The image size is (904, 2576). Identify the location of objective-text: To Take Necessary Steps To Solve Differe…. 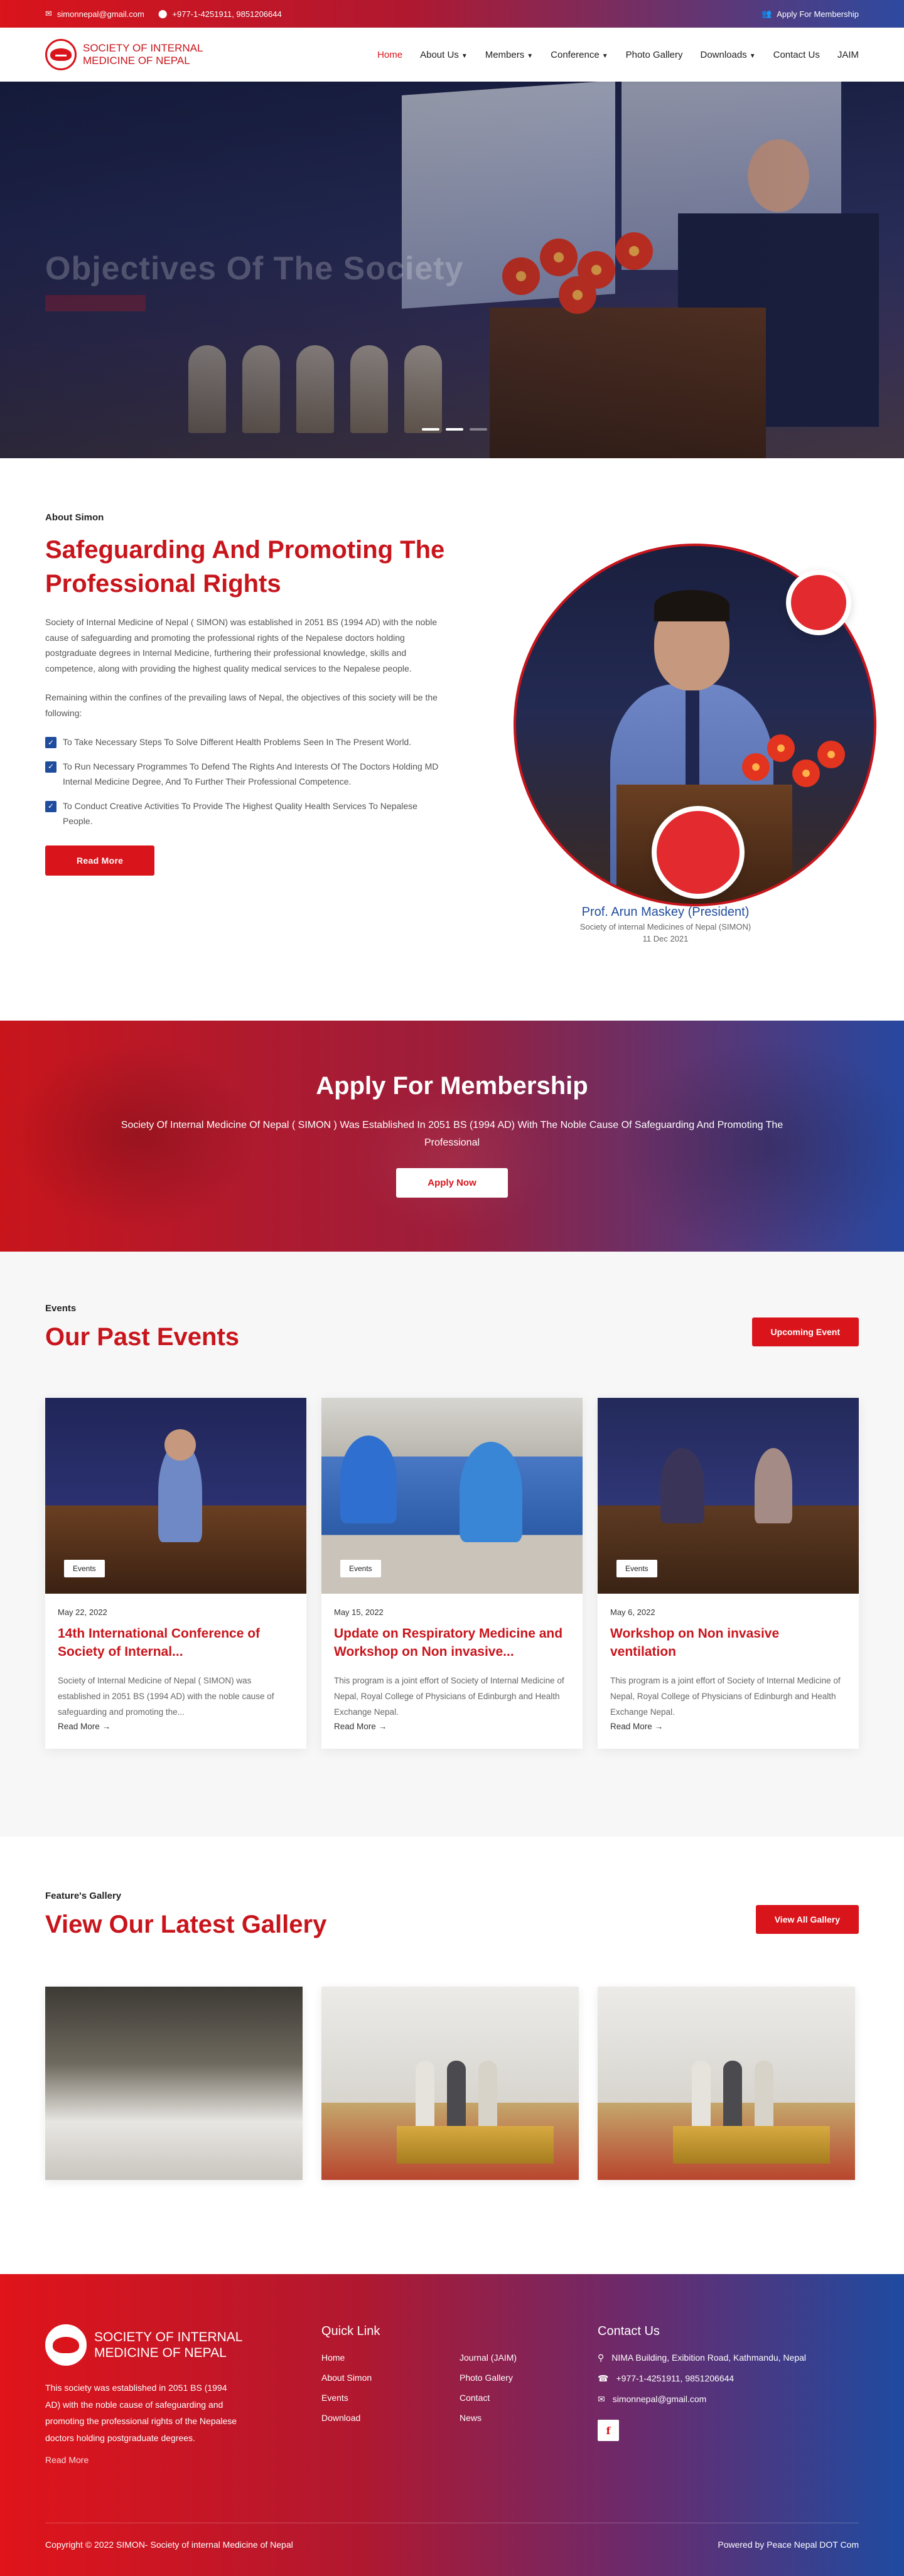
(237, 742).